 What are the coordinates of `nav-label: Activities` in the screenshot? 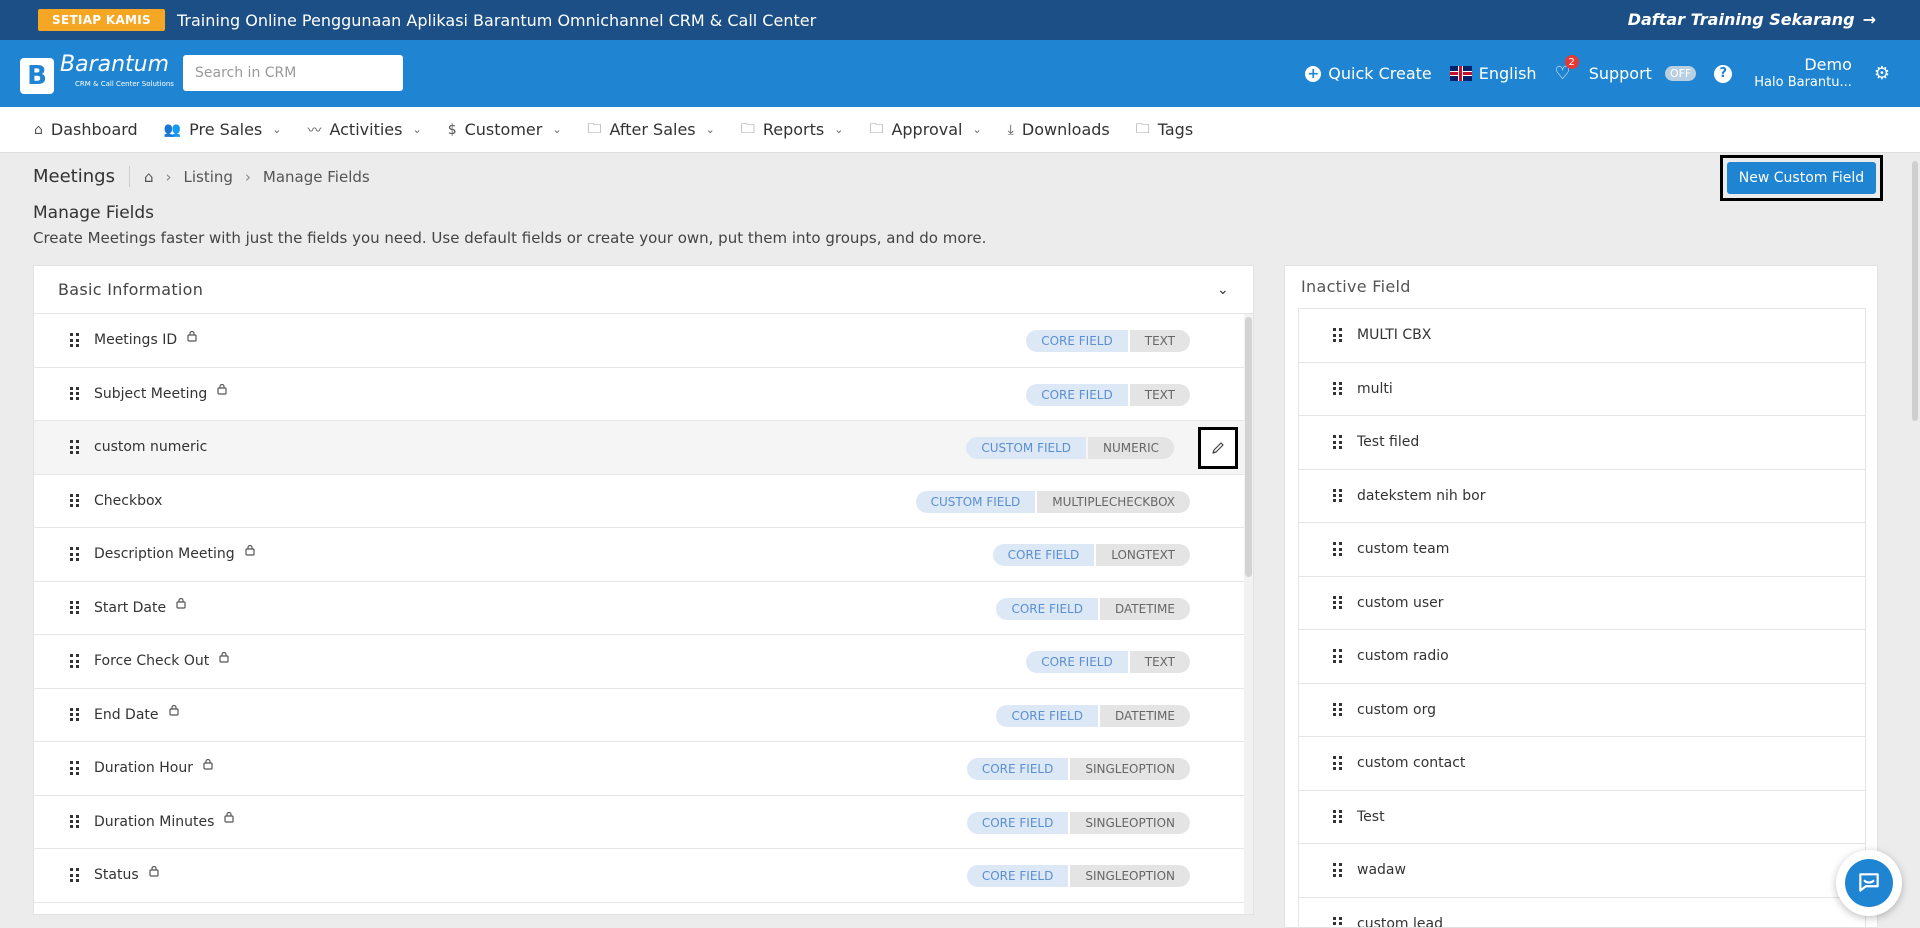 It's located at (366, 129).